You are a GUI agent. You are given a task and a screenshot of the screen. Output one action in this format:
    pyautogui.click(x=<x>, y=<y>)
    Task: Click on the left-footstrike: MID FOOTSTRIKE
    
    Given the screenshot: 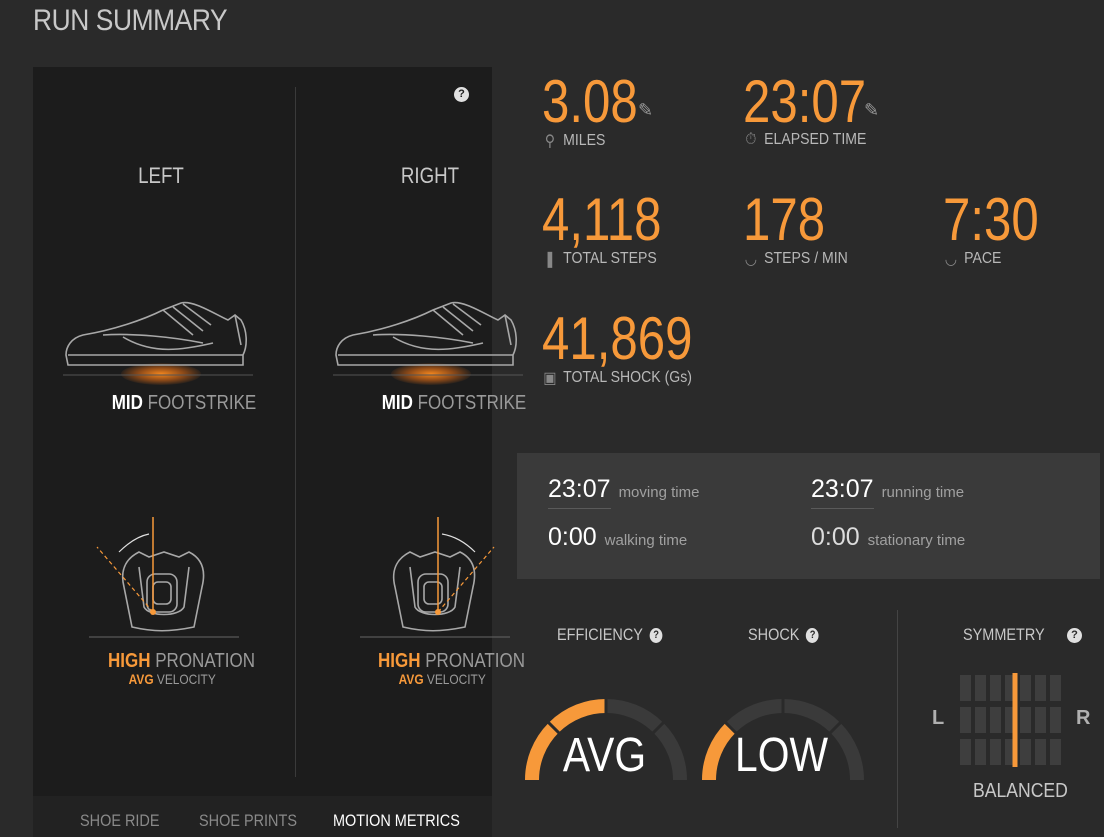 What is the action you would take?
    pyautogui.click(x=184, y=403)
    